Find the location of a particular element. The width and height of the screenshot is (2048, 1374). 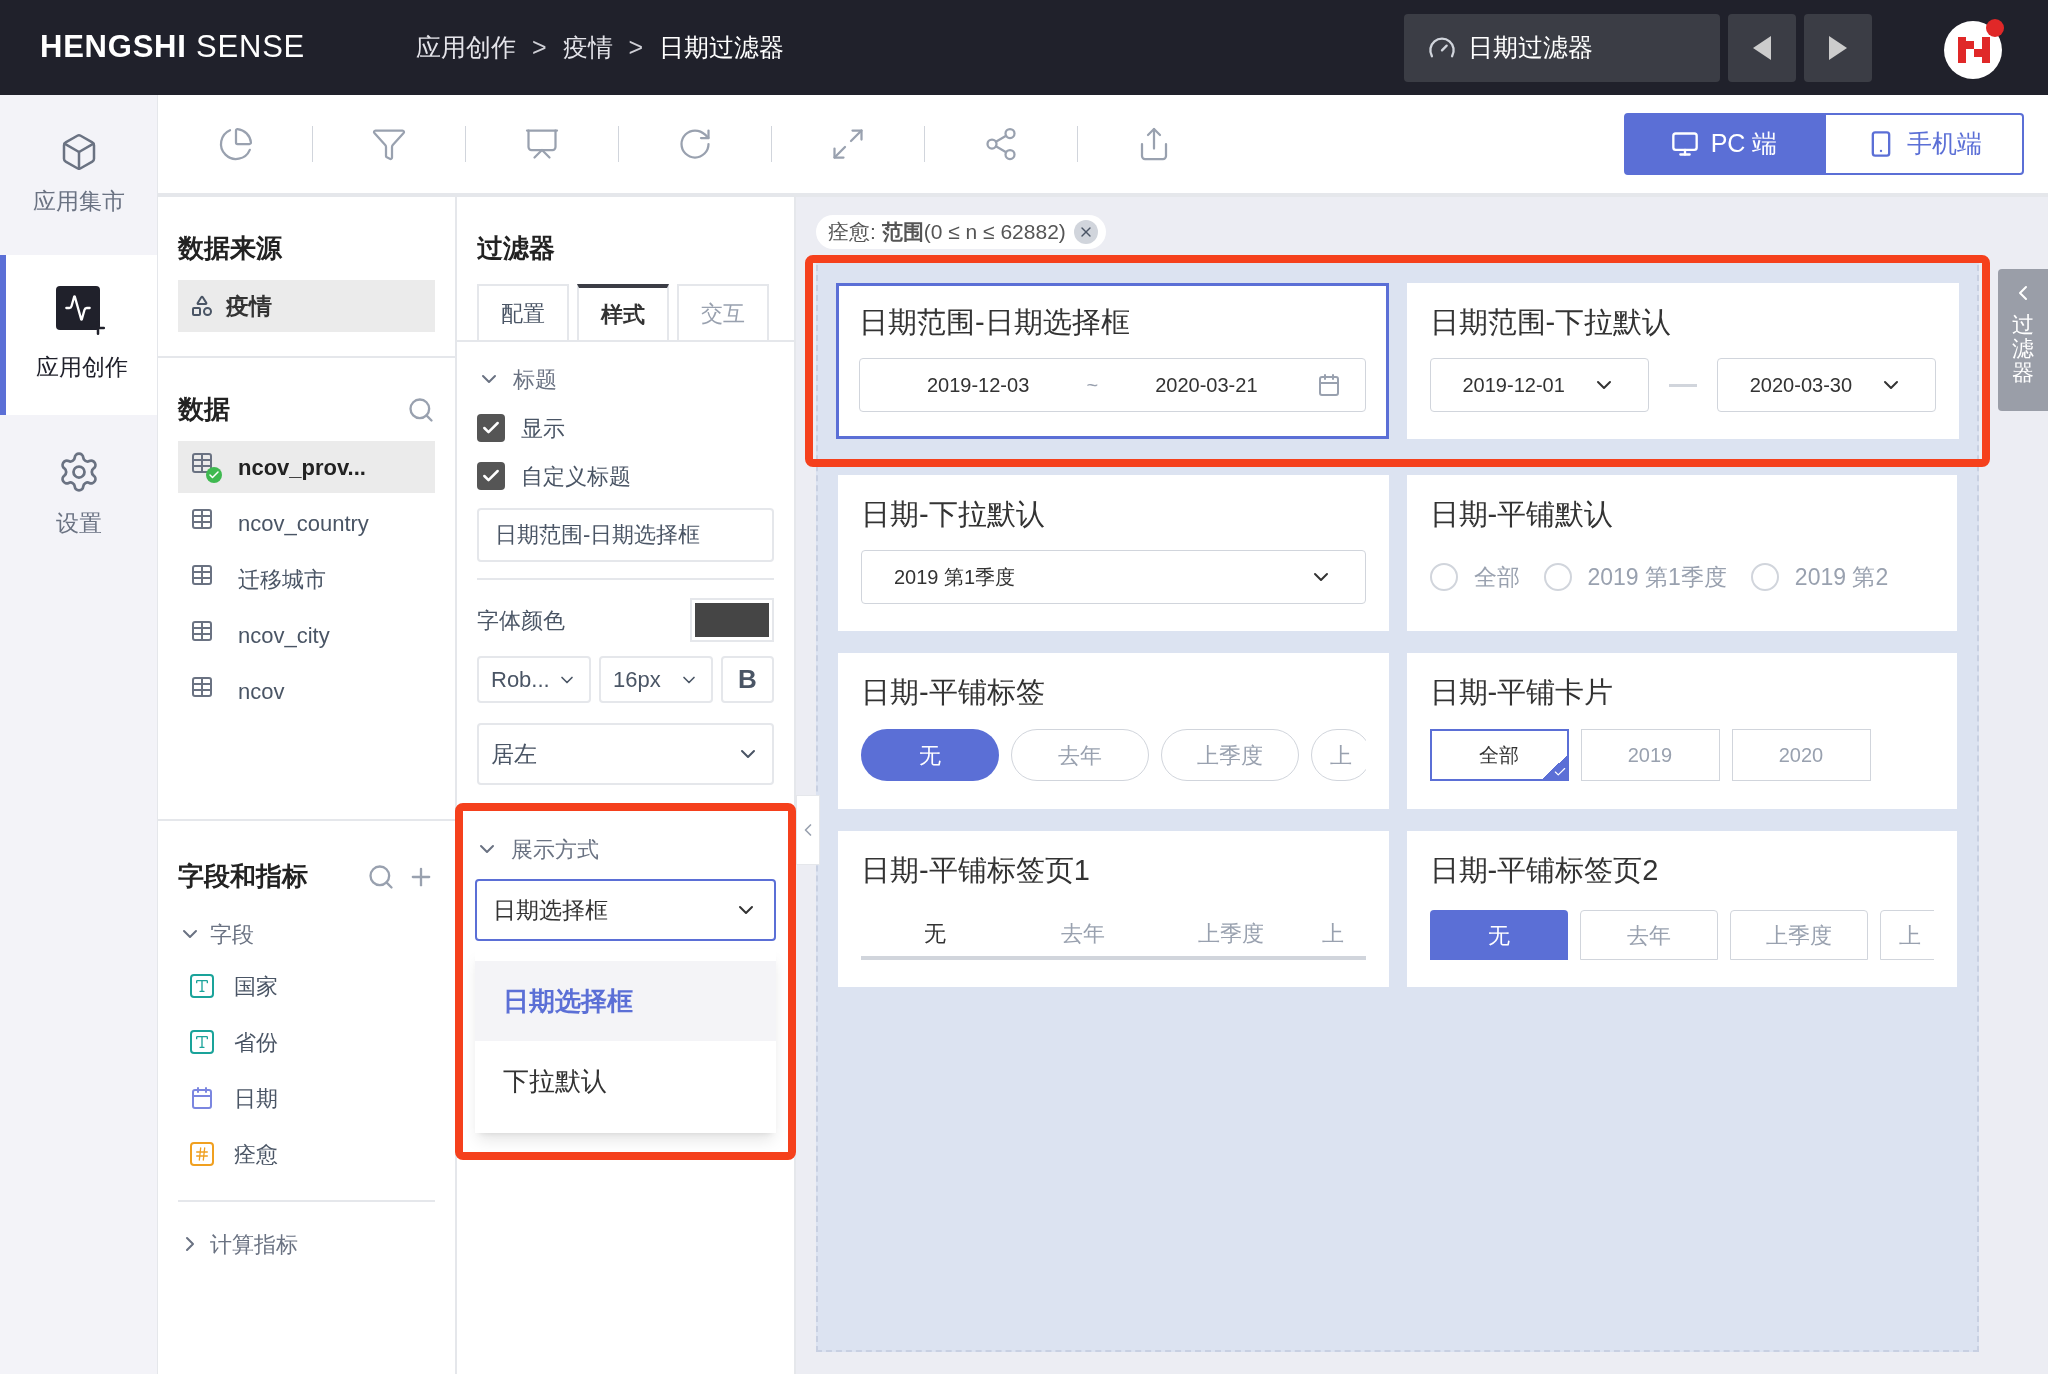

shapes-icon is located at coordinates (202, 306).